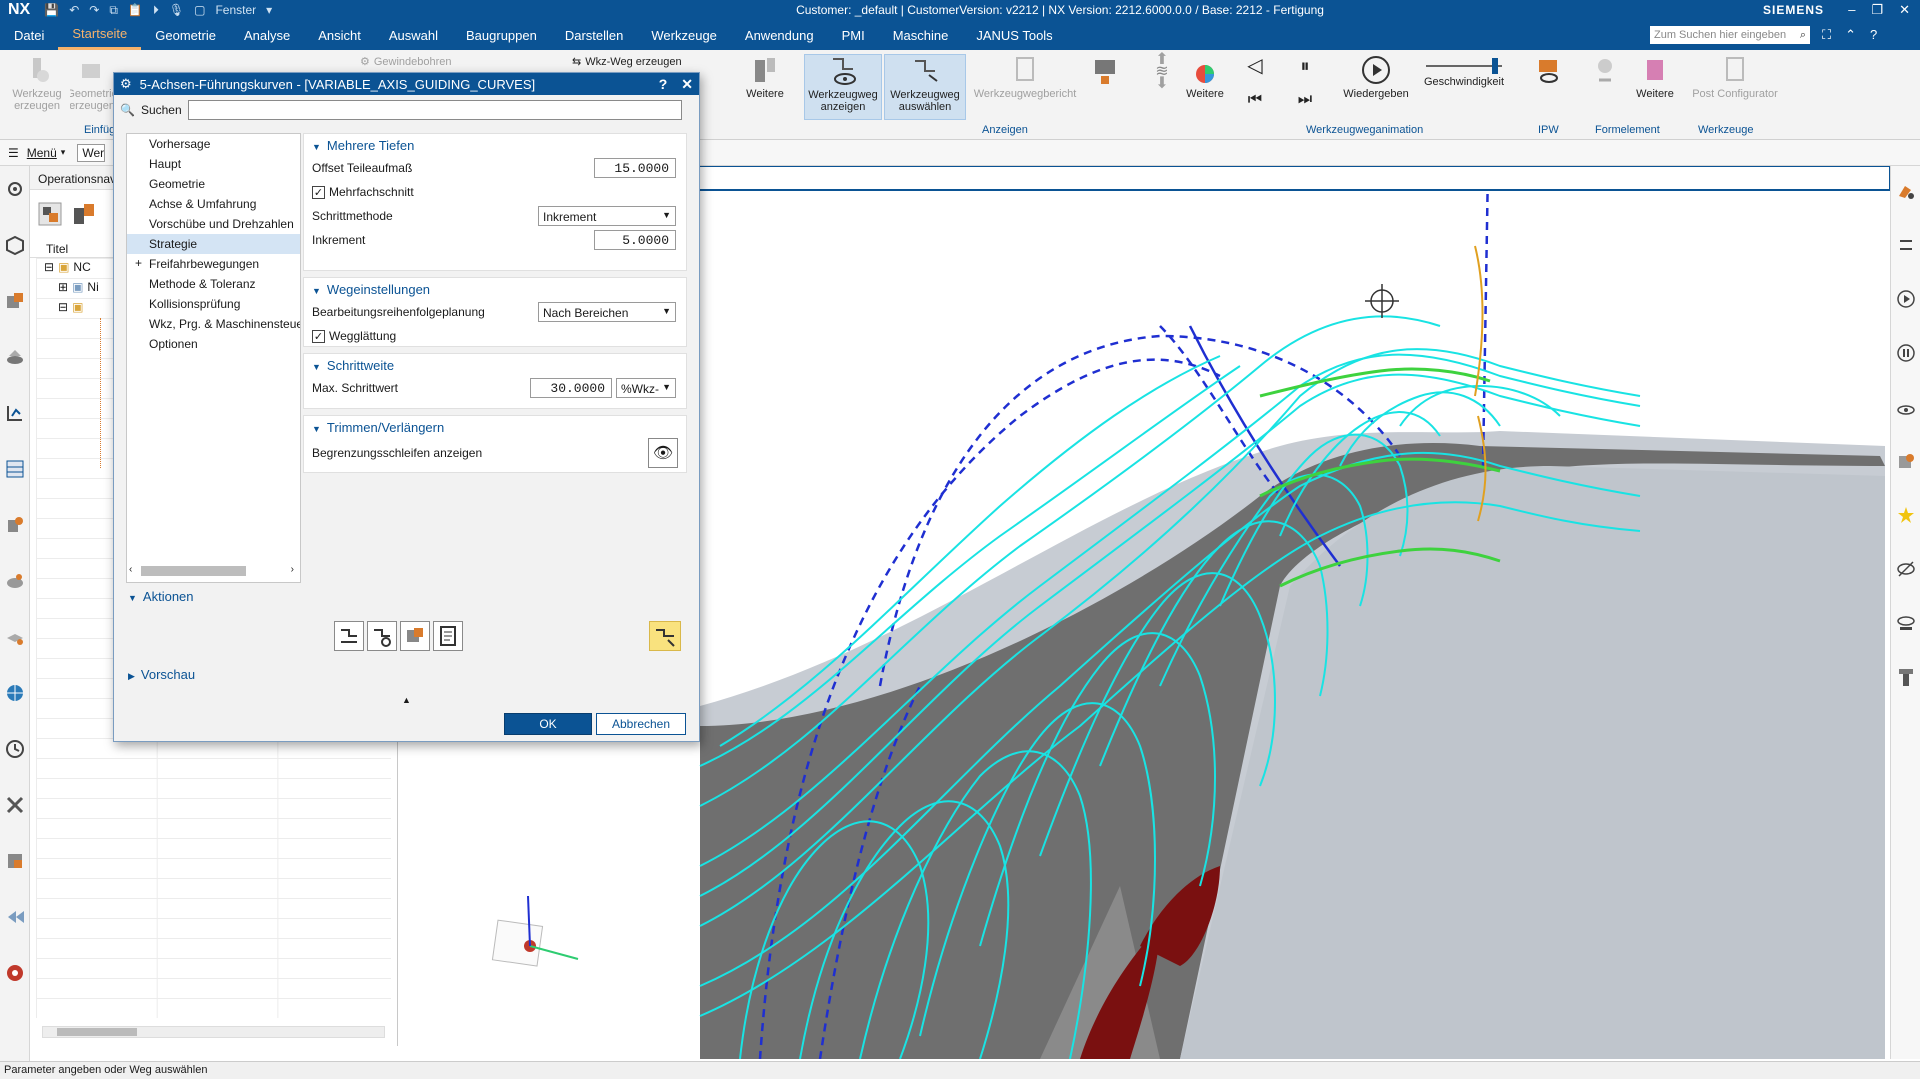 The height and width of the screenshot is (1079, 1920). Describe the element at coordinates (1906, 515) in the screenshot. I see `highlight-icon` at that location.